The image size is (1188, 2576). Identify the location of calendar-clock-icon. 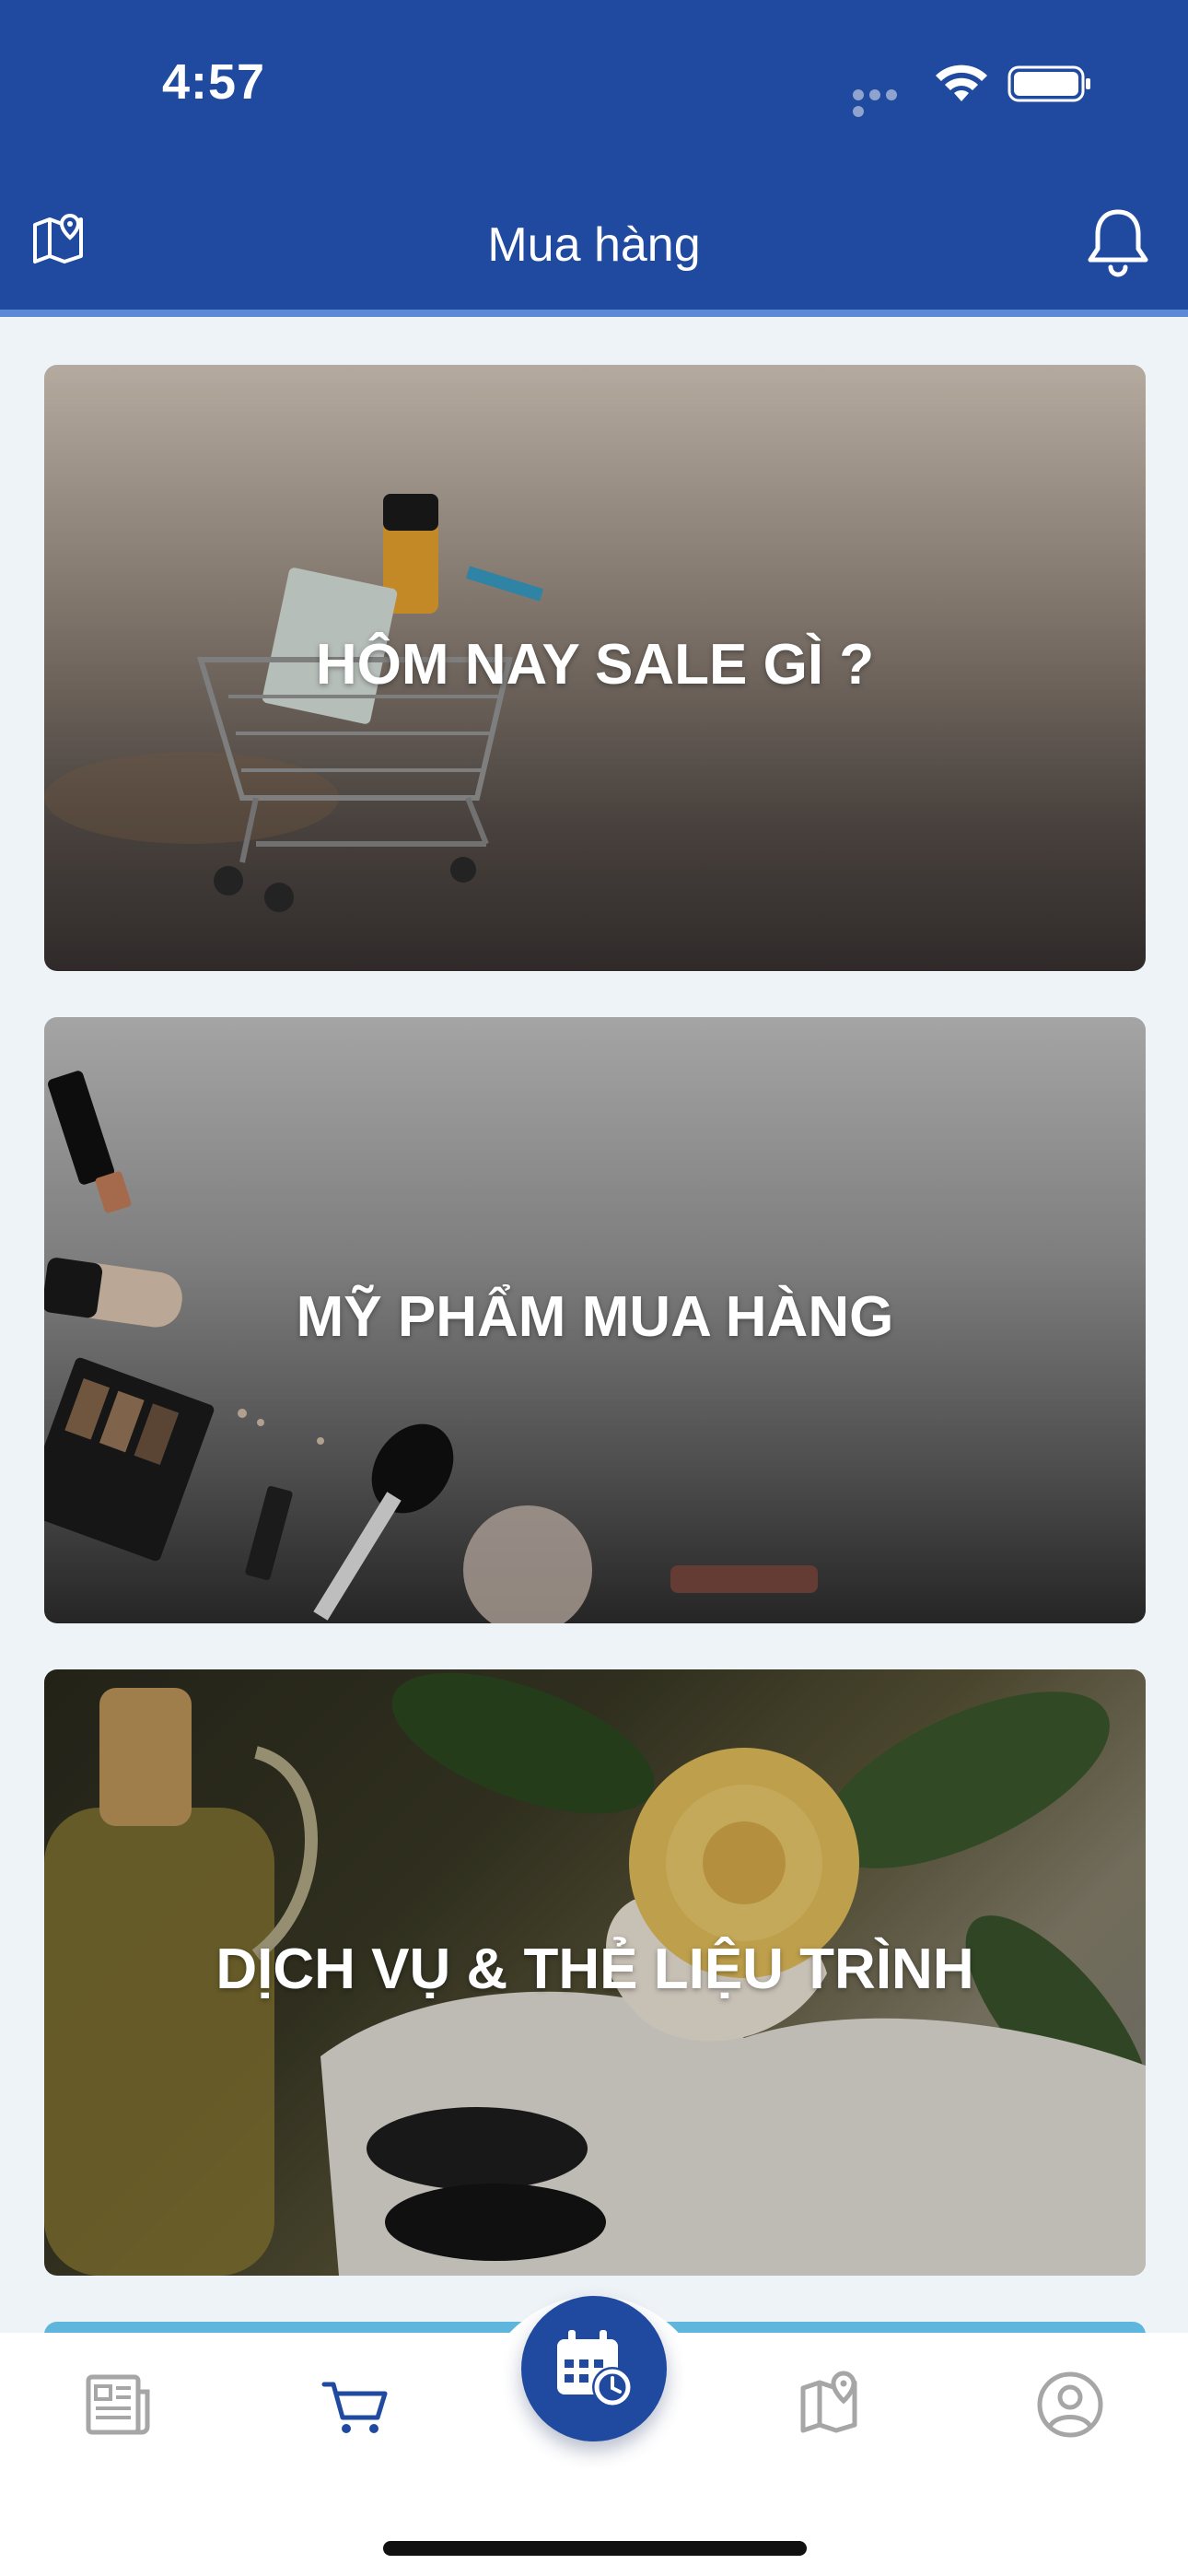
(595, 2368).